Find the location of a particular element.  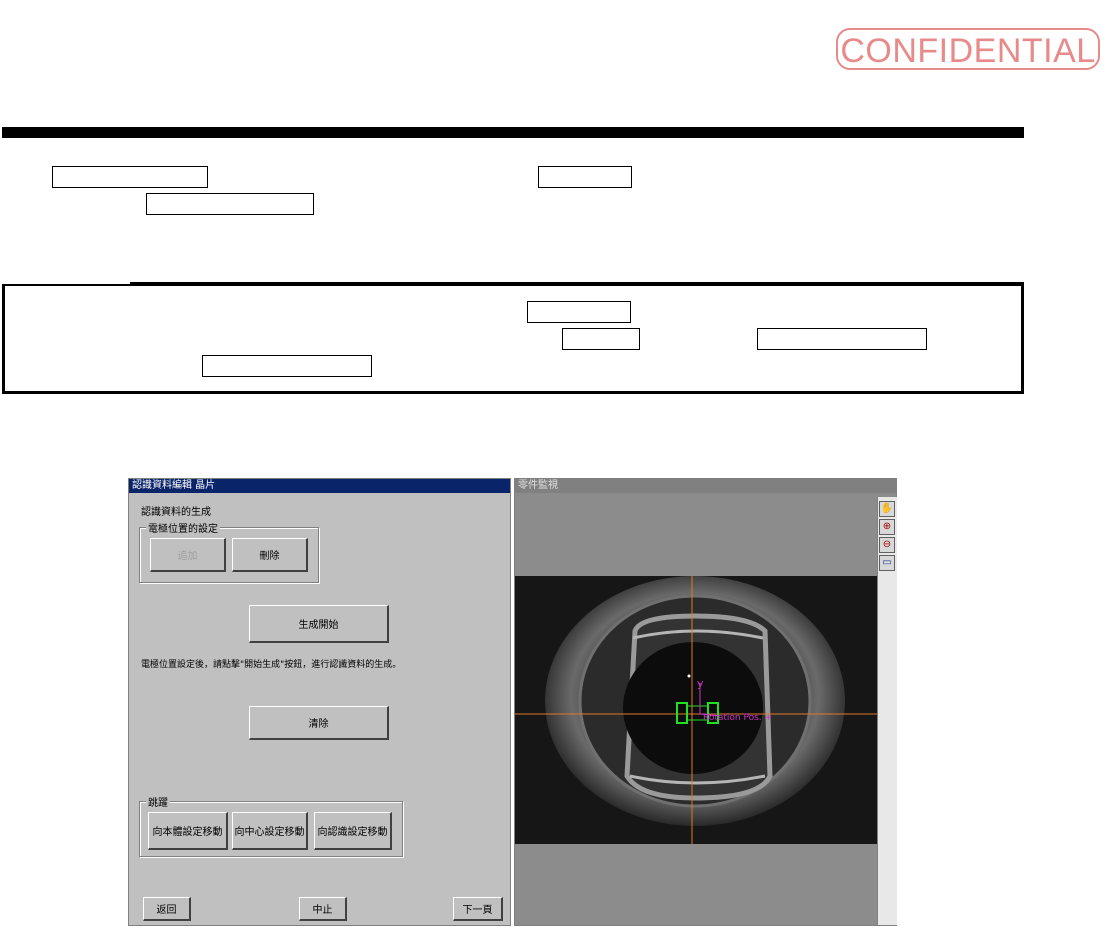

axis-y-label: y is located at coordinates (700, 683).